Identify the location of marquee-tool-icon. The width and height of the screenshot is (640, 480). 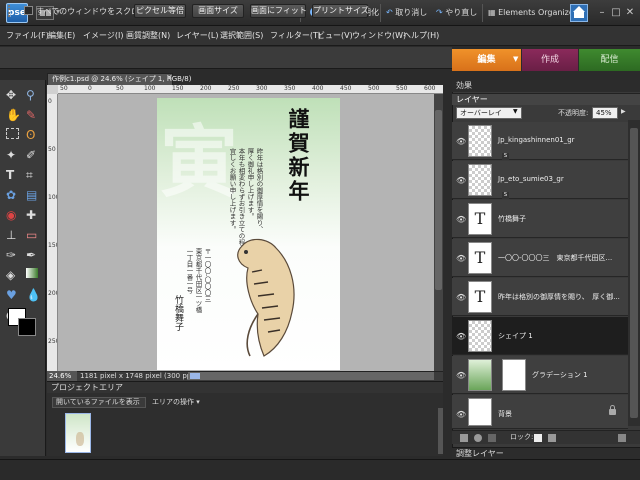
(12, 133).